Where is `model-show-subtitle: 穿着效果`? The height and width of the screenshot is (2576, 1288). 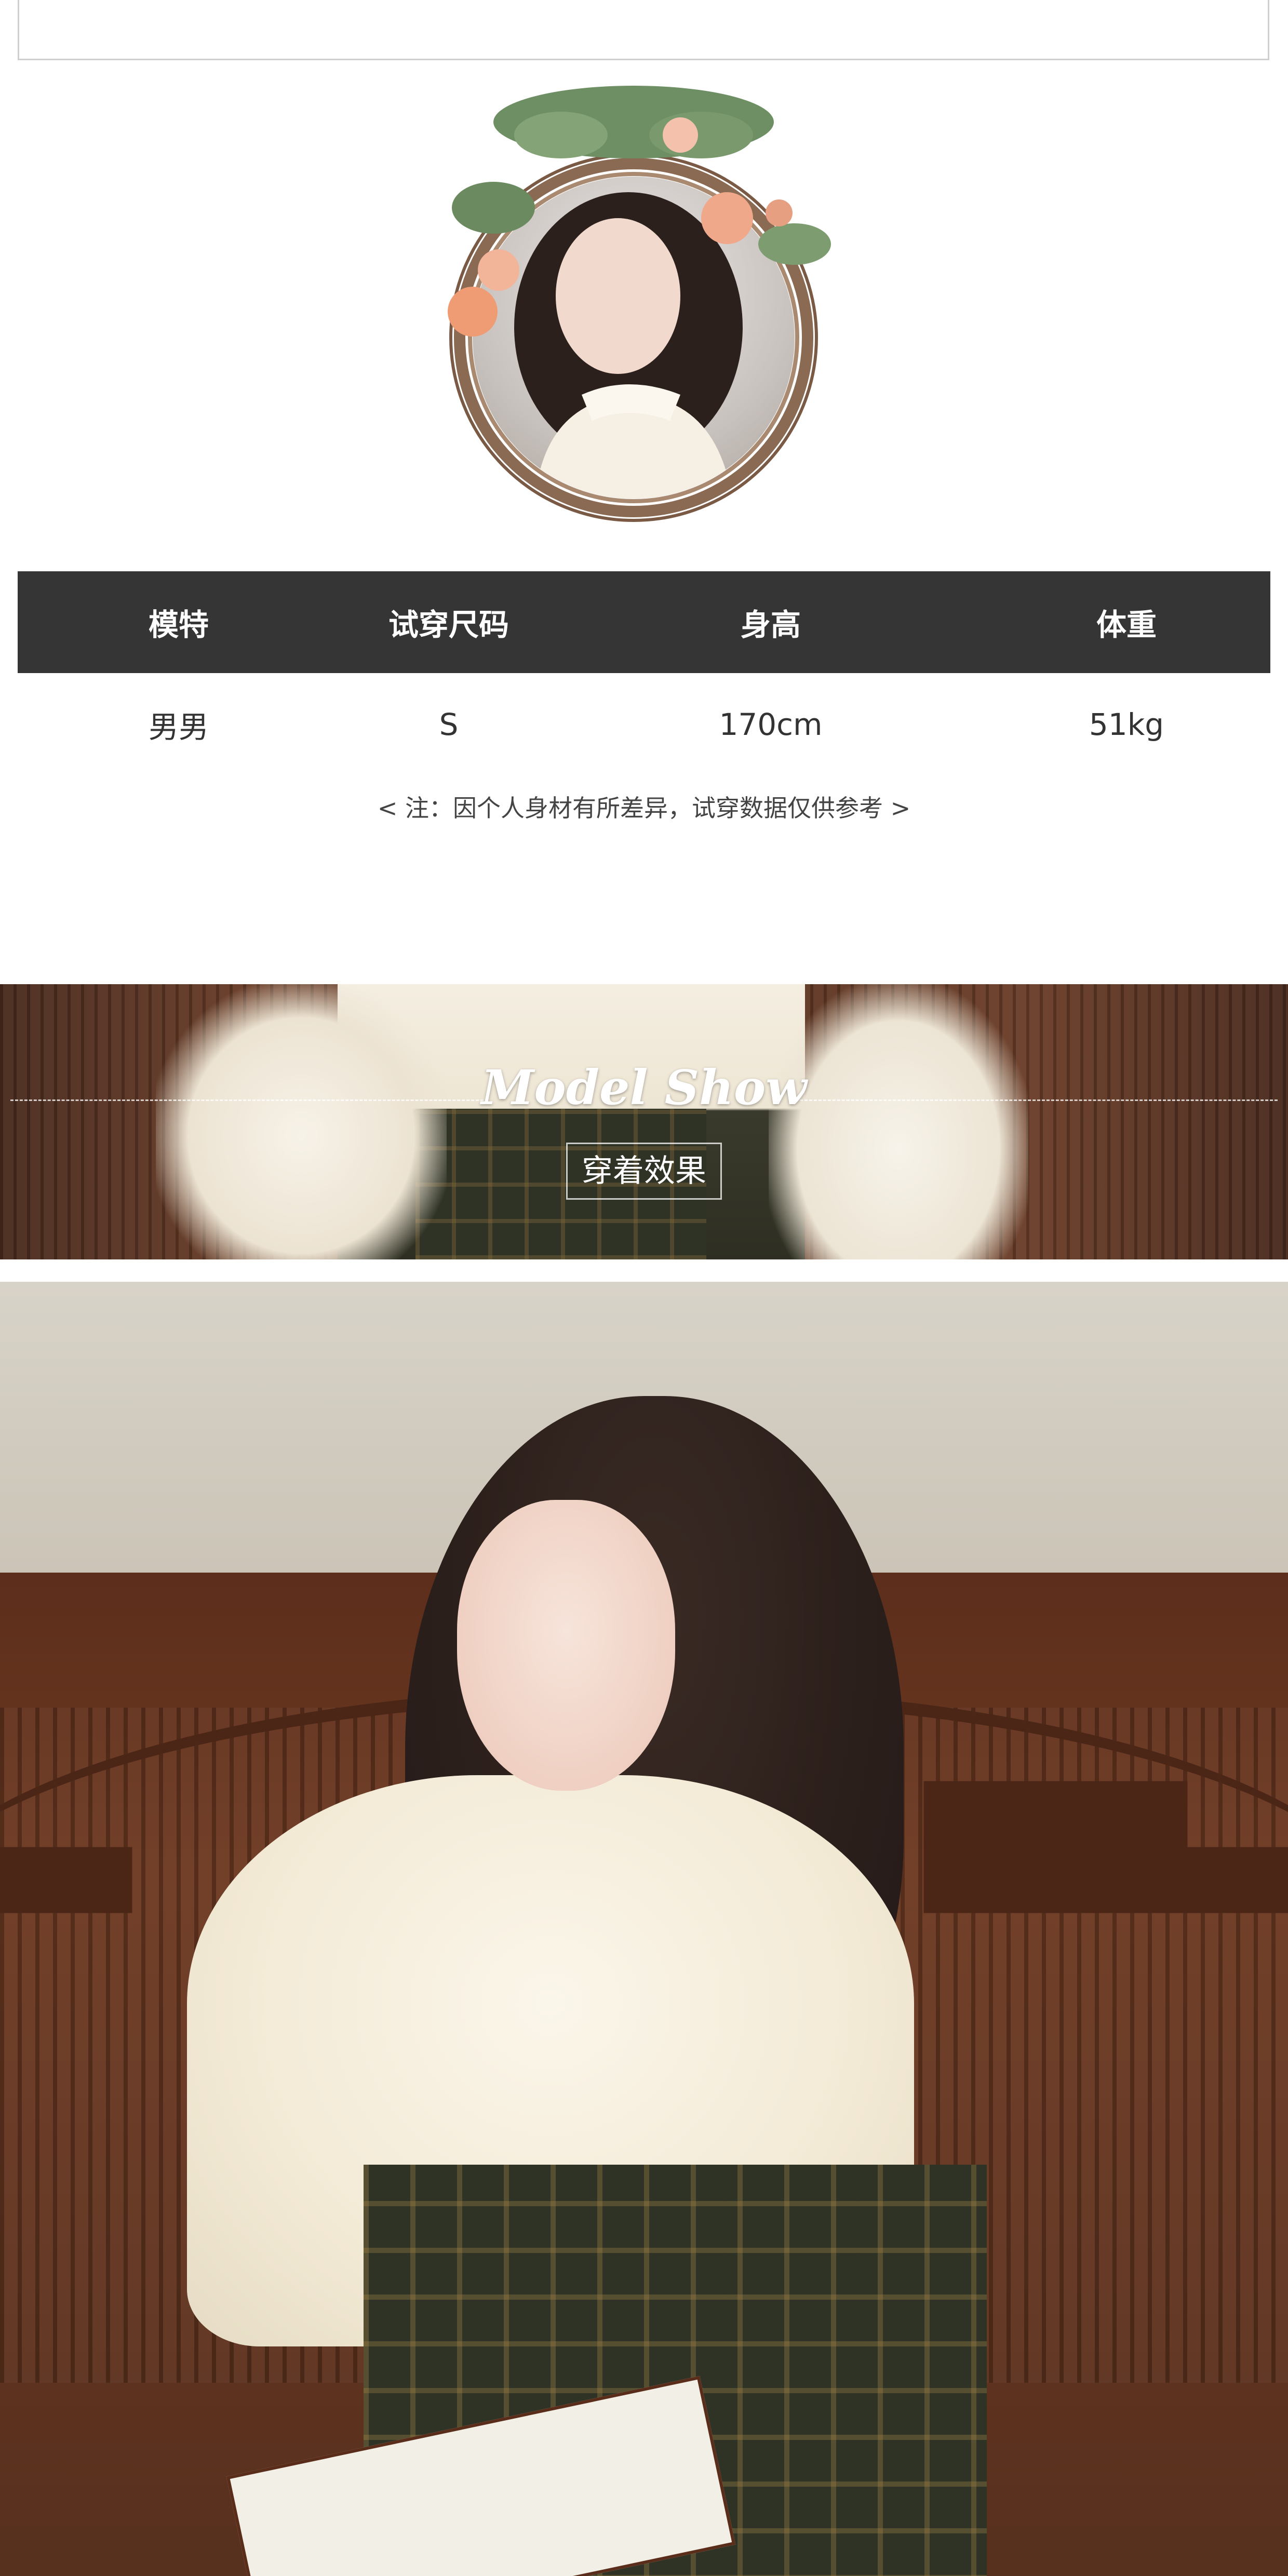
model-show-subtitle: 穿着效果 is located at coordinates (644, 1172).